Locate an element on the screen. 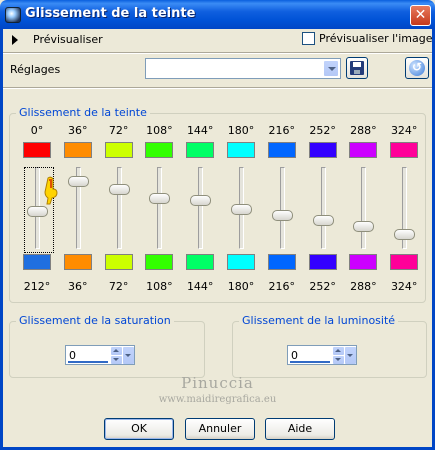  preview-row: Prévisualiser Prévisualiser l'image is located at coordinates (217, 40).